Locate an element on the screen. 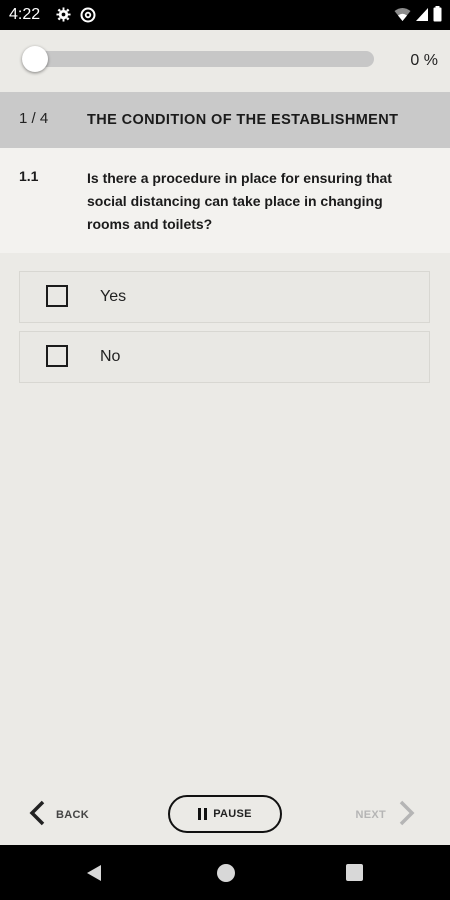 Image resolution: width=450 pixels, height=900 pixels. system-back-icon is located at coordinates (94, 875).